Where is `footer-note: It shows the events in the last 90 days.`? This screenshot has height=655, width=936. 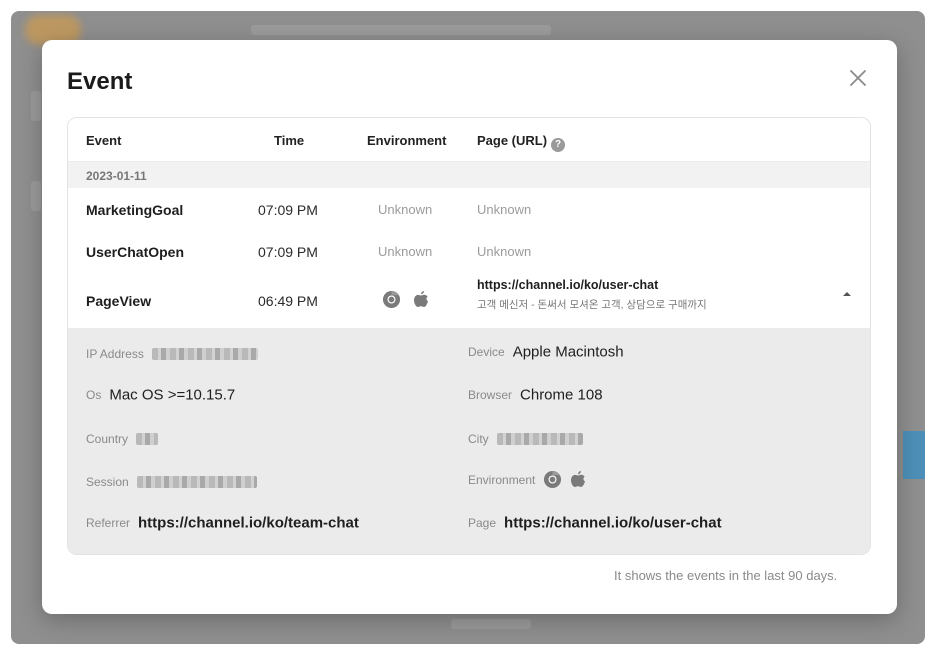 footer-note: It shows the events in the last 90 days. is located at coordinates (726, 575).